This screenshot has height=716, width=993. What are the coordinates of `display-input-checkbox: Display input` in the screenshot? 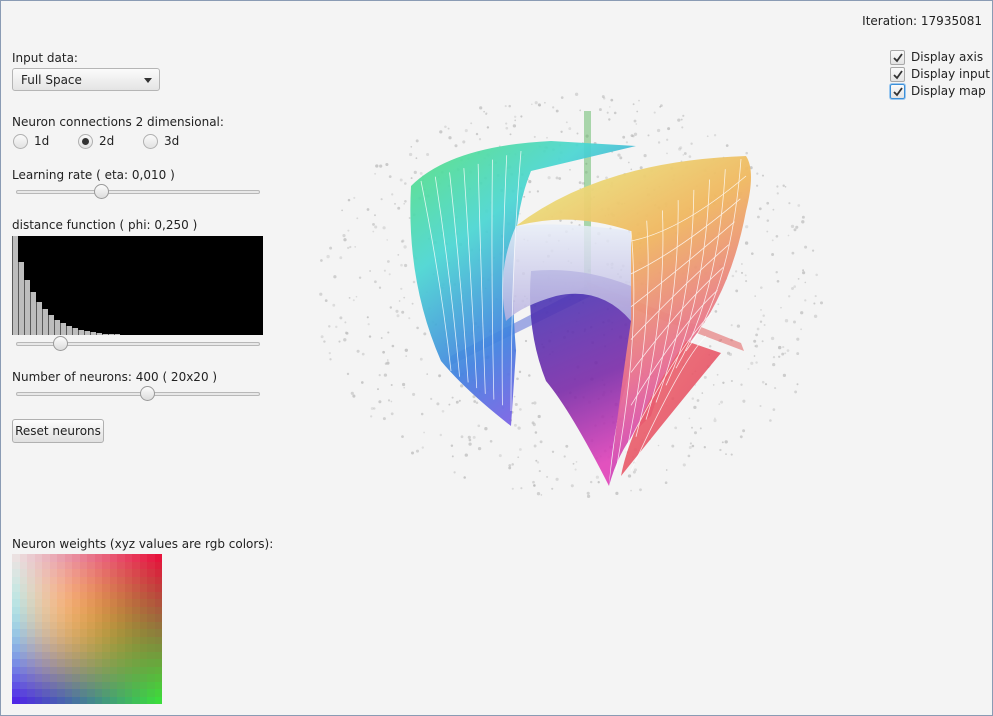 It's located at (940, 75).